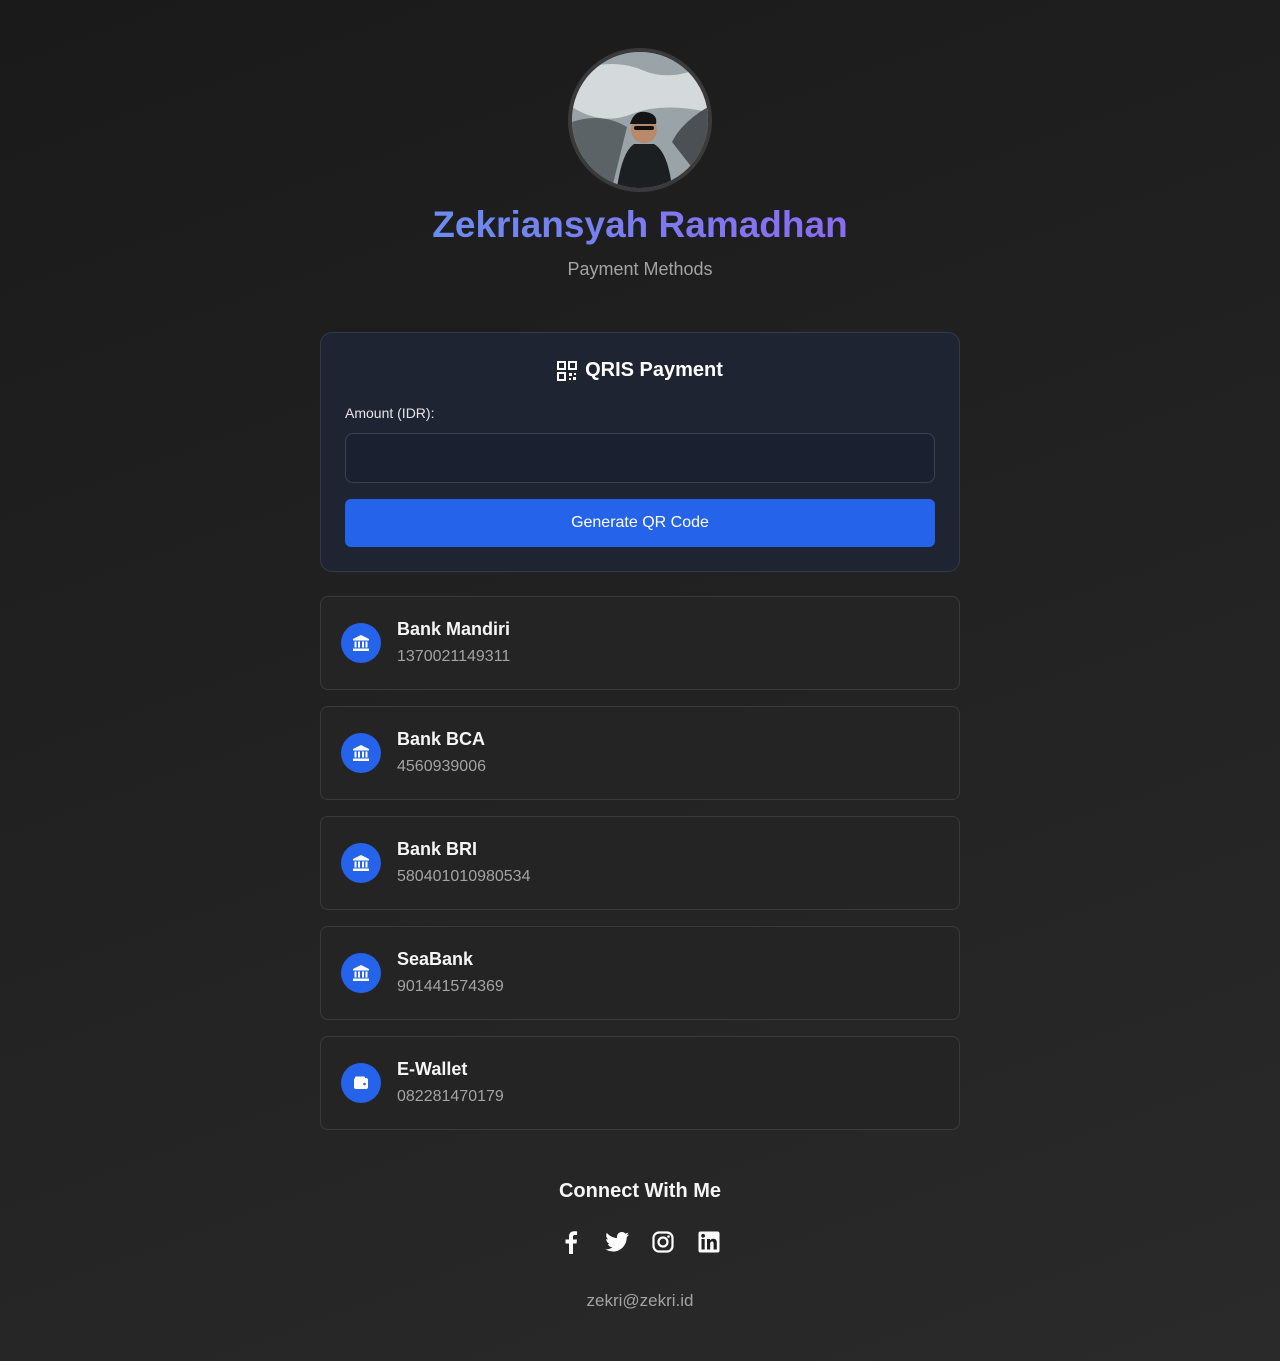 The image size is (1280, 1361). What do you see at coordinates (441, 739) in the screenshot?
I see `bank-name: Bank BCA` at bounding box center [441, 739].